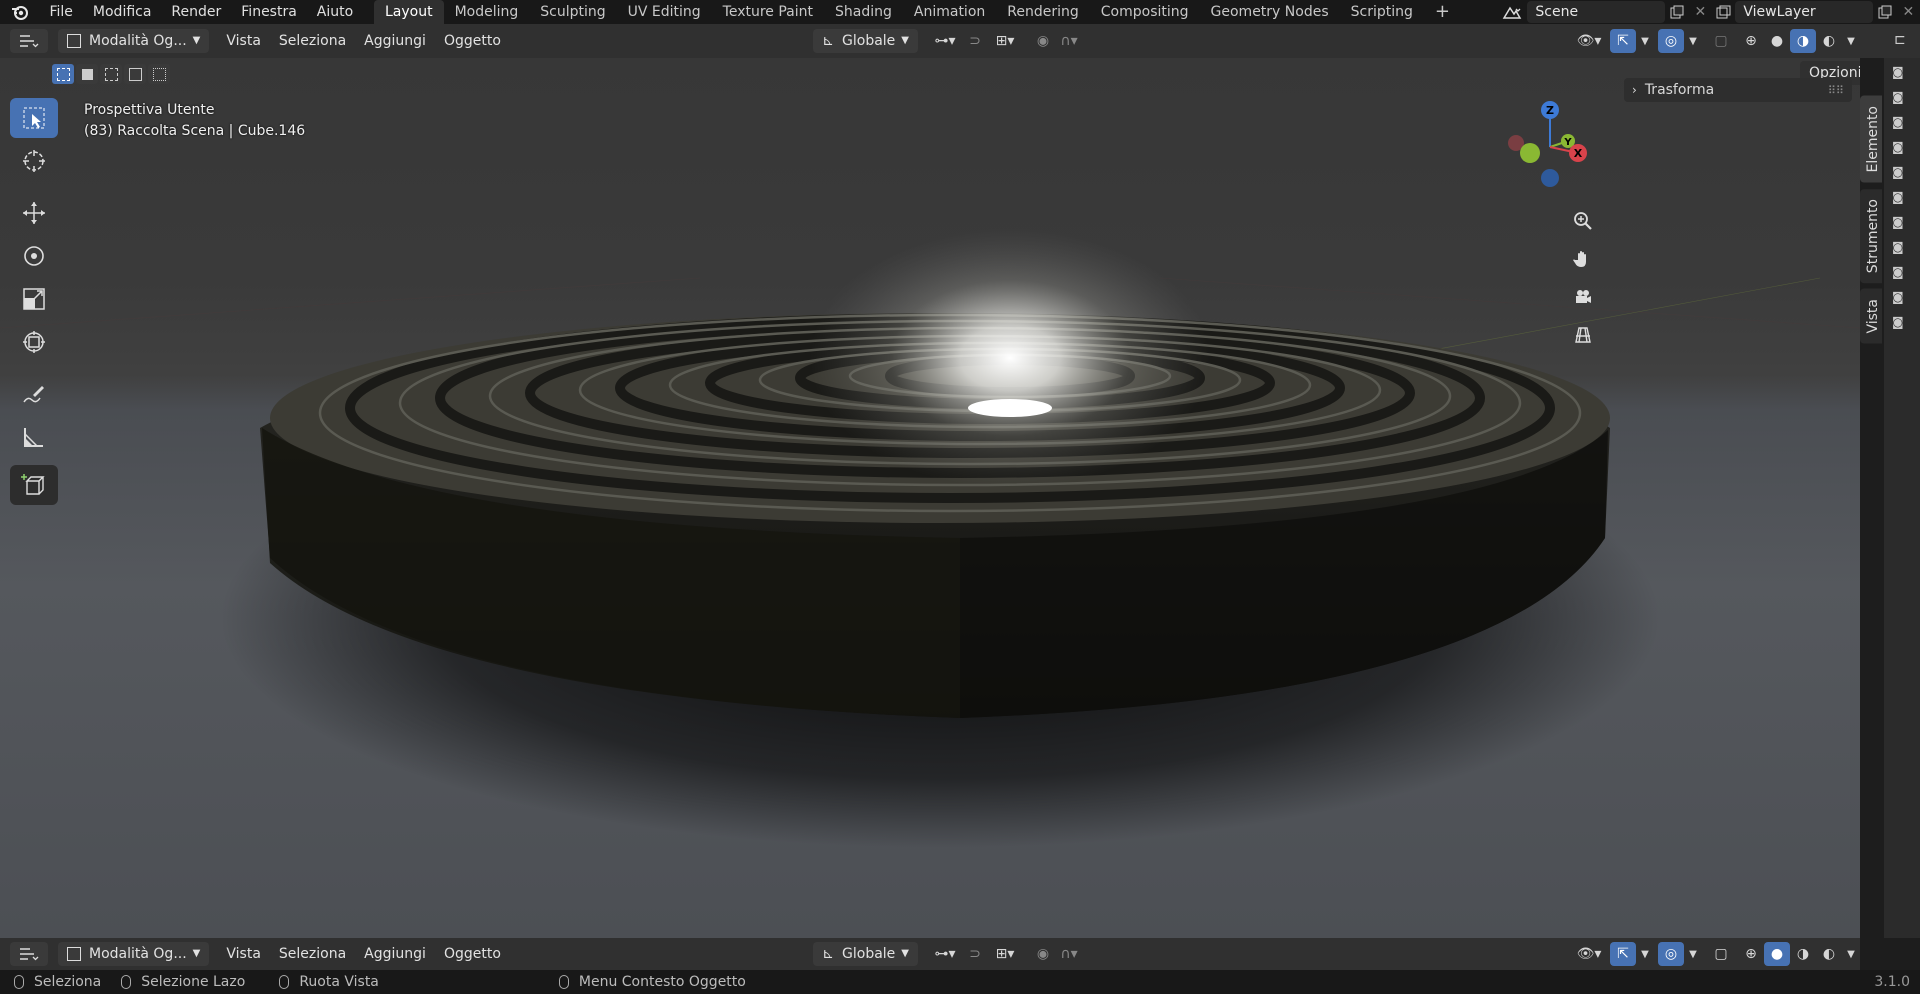 The height and width of the screenshot is (994, 1920). What do you see at coordinates (664, 12) in the screenshot?
I see `tab-uv-editing: UV Editing` at bounding box center [664, 12].